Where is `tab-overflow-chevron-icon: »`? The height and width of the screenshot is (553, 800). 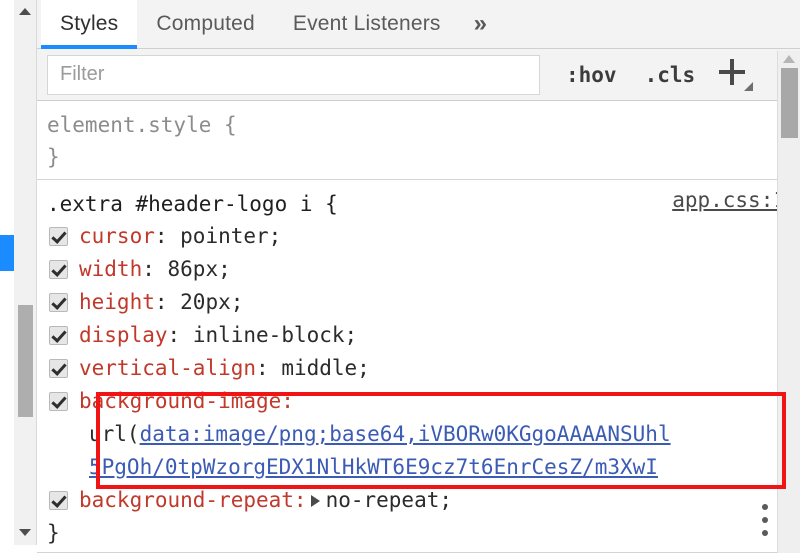
tab-overflow-chevron-icon: » is located at coordinates (480, 24).